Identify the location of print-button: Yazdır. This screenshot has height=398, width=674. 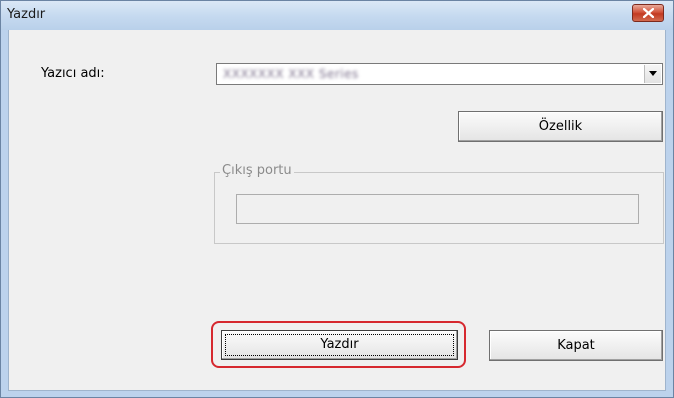
(339, 345).